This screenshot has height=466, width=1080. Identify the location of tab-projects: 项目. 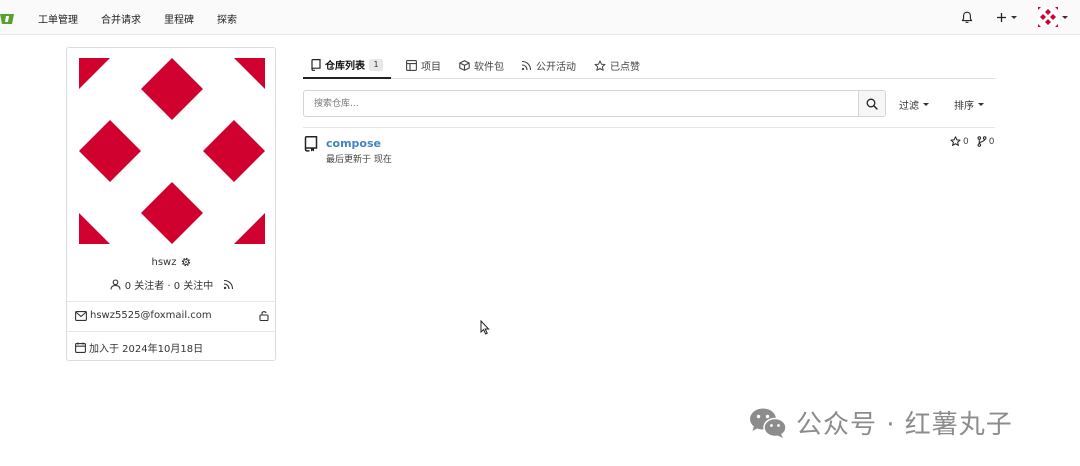
(423, 65).